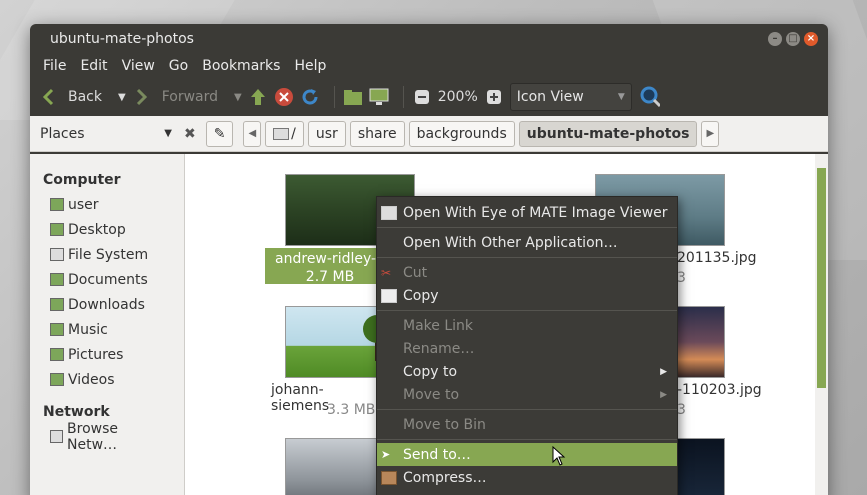 This screenshot has height=495, width=867. I want to click on search-icon, so click(650, 97).